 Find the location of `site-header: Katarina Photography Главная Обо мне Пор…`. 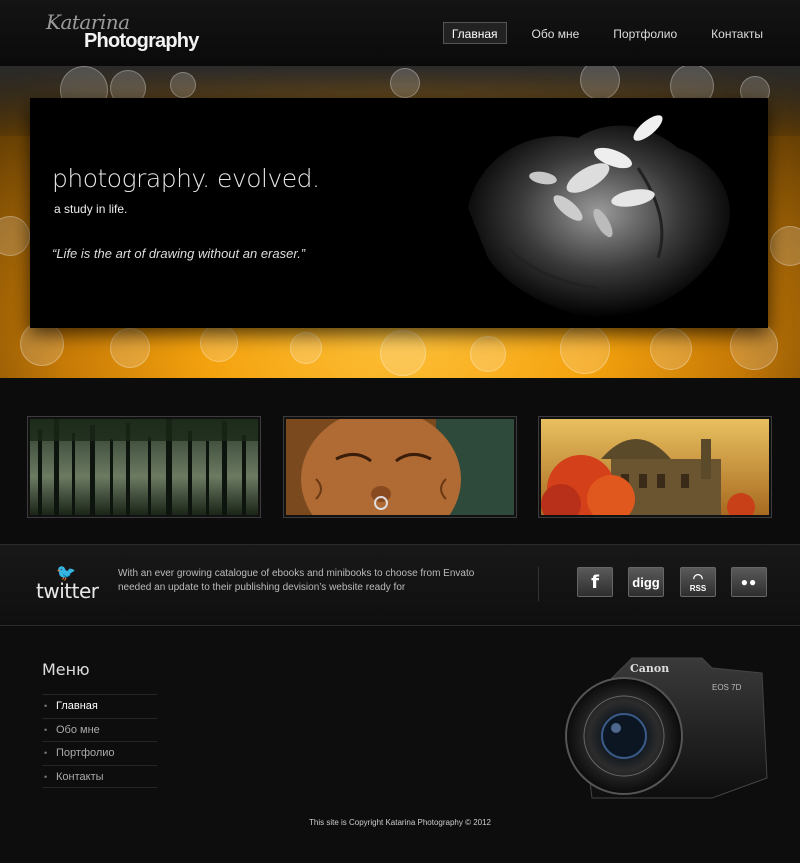

site-header: Katarina Photography Главная Обо мне Пор… is located at coordinates (400, 33).